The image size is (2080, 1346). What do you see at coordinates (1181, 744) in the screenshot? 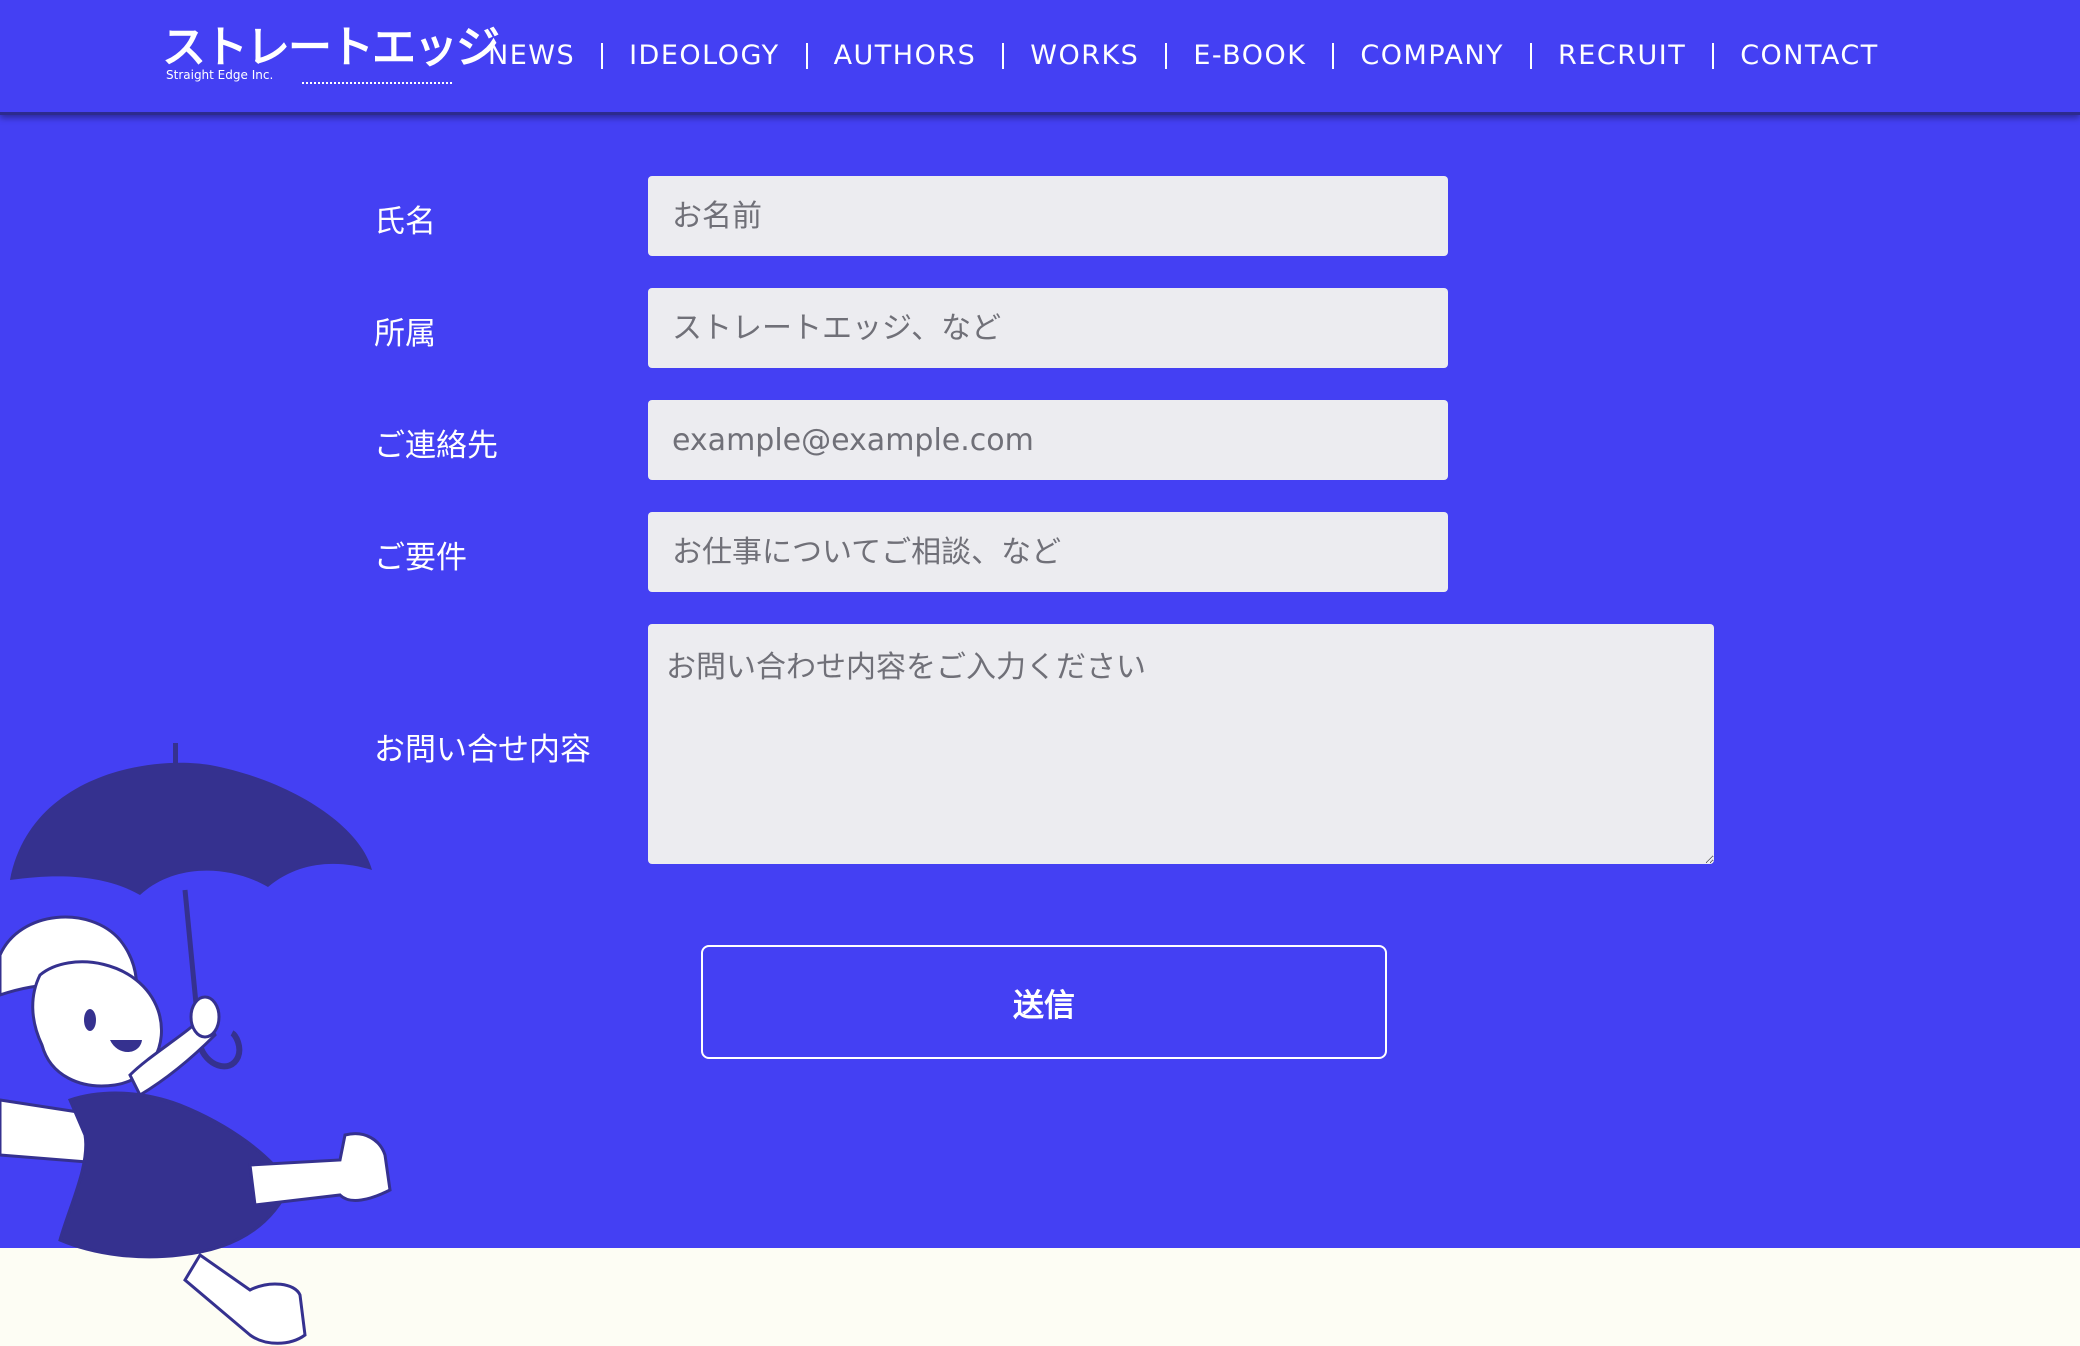
I see `message-textarea` at bounding box center [1181, 744].